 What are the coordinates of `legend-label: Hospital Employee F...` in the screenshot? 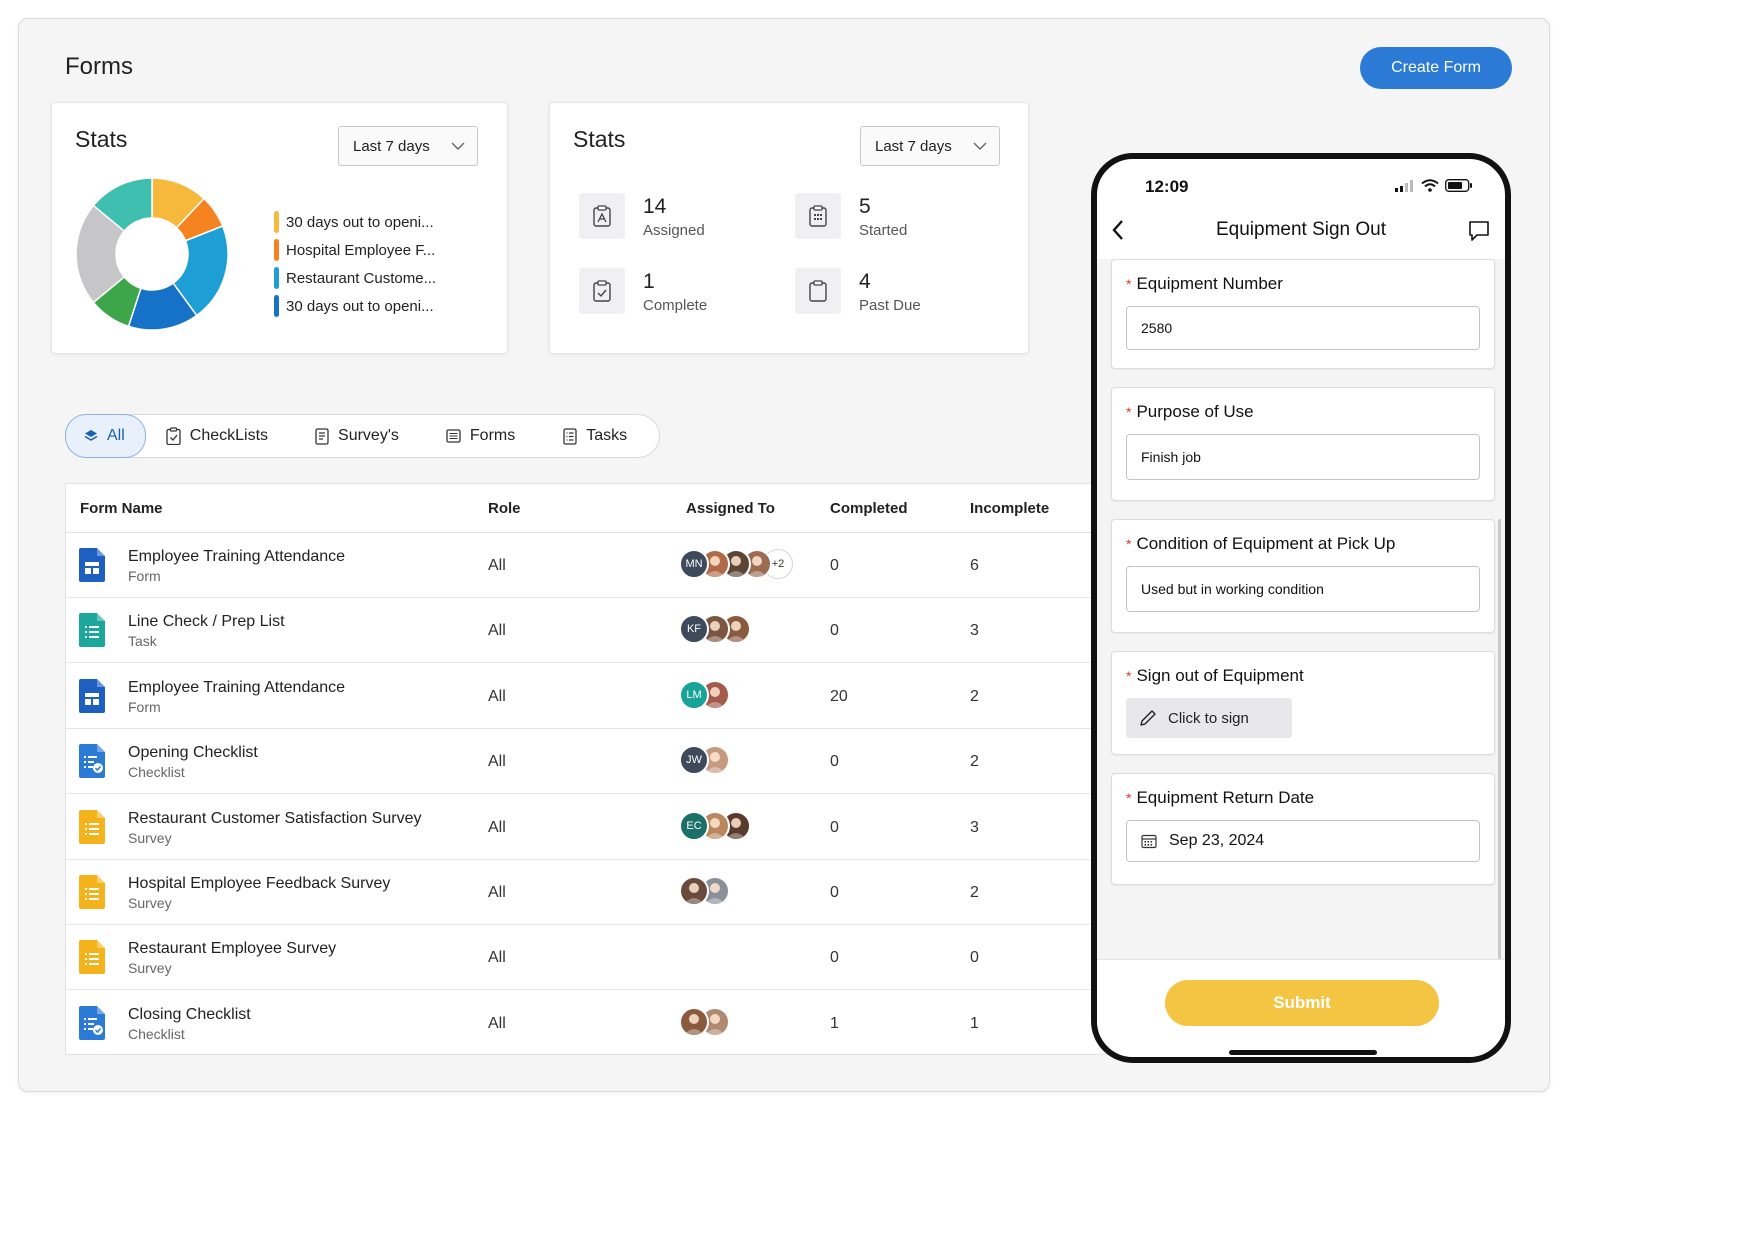 It's located at (361, 250).